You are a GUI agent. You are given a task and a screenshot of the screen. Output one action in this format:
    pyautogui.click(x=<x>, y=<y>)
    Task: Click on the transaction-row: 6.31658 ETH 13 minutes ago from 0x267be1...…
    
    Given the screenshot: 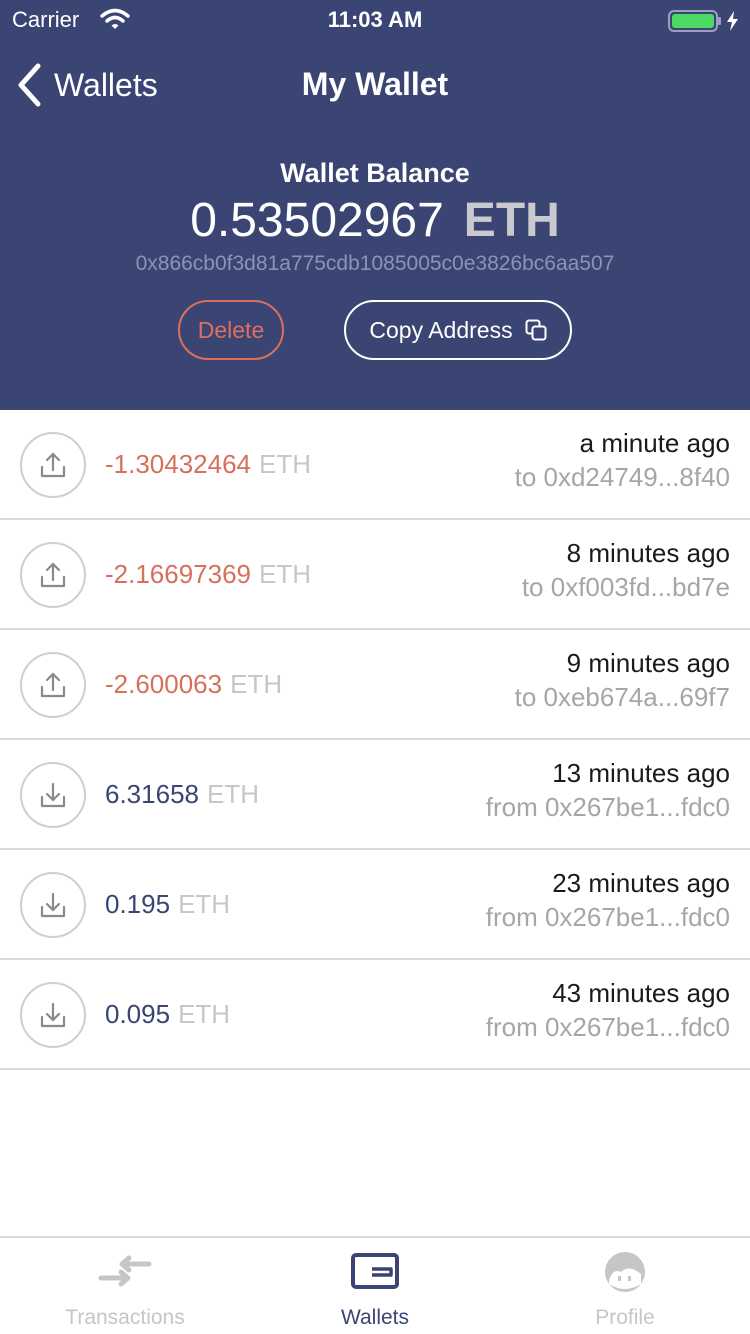 What is the action you would take?
    pyautogui.click(x=375, y=795)
    